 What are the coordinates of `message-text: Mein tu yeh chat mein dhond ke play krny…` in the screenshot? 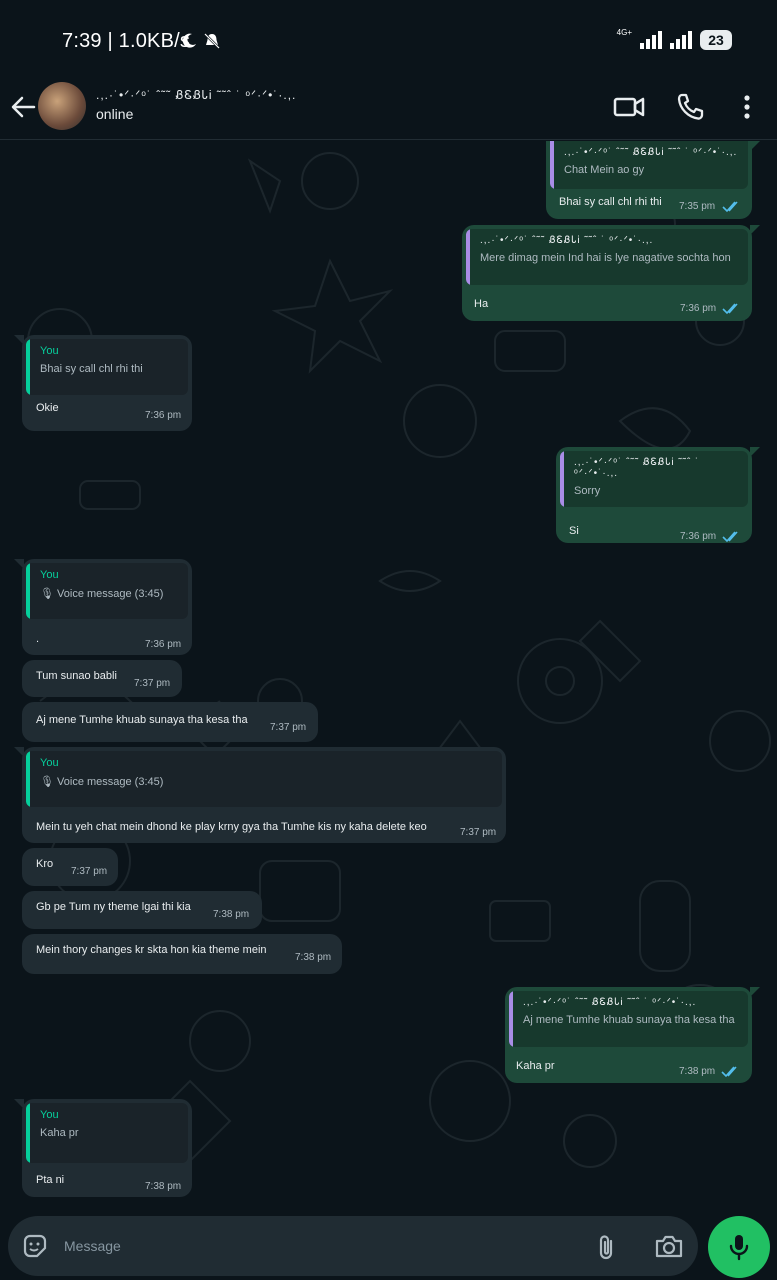 It's located at (231, 827).